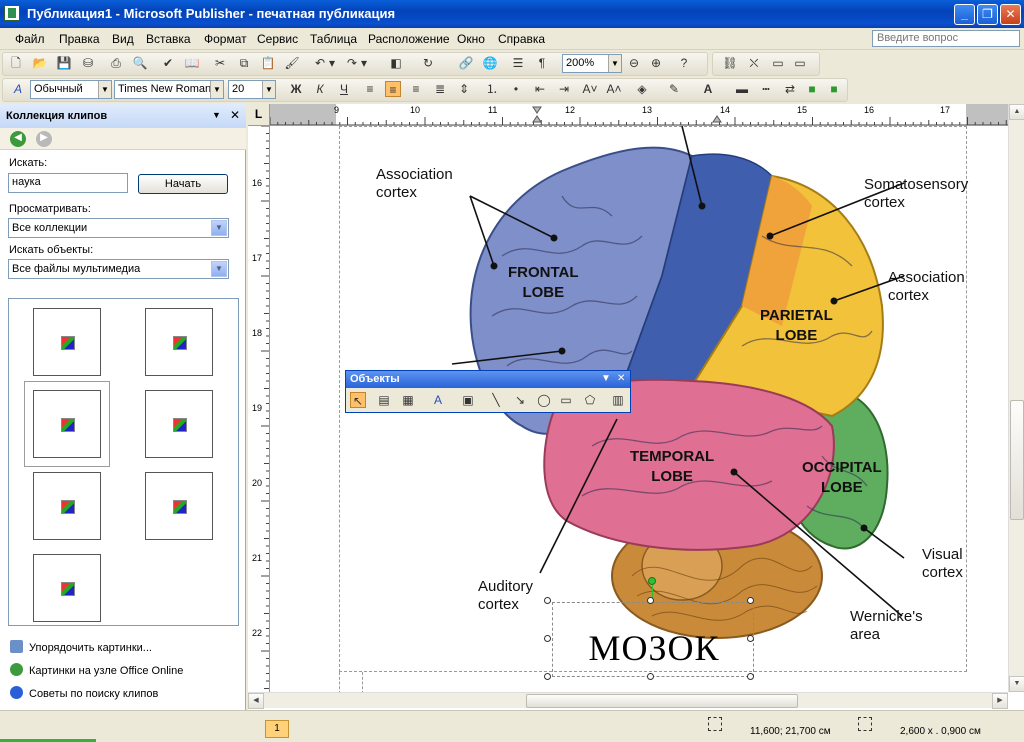  Describe the element at coordinates (168, 39) in the screenshot. I see `menu-insert: Вставка` at that location.